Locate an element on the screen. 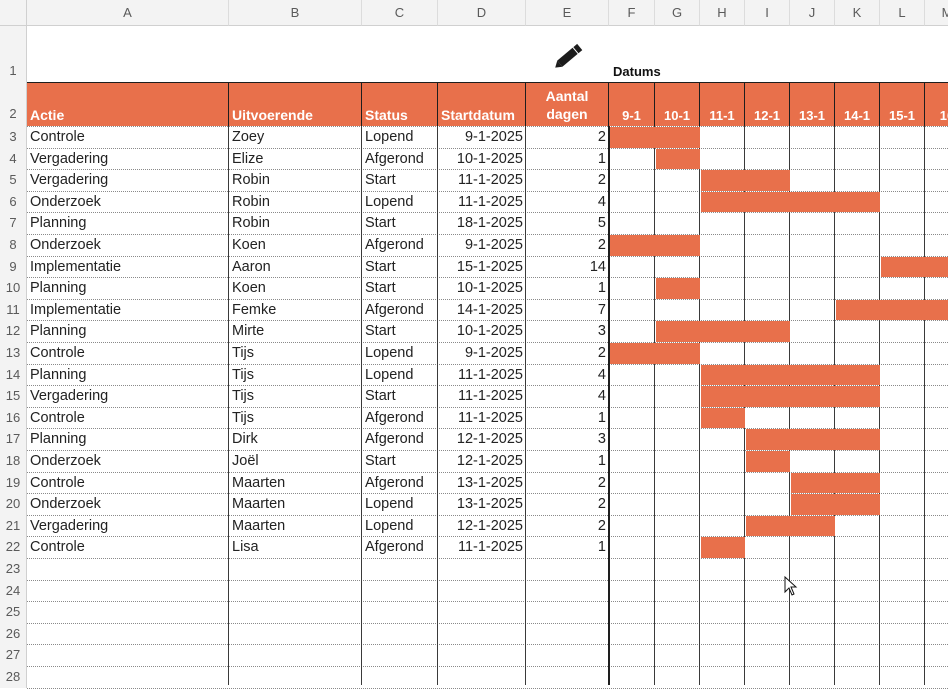 The width and height of the screenshot is (948, 689). row-header-24: 24 is located at coordinates (13, 590).